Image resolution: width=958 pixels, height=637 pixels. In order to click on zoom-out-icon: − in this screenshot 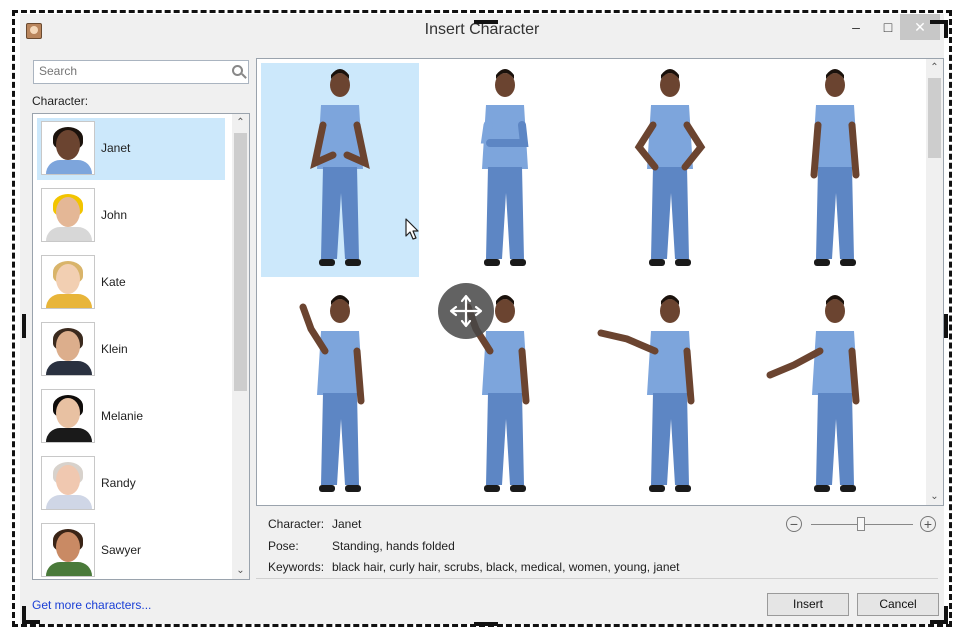, I will do `click(794, 524)`.